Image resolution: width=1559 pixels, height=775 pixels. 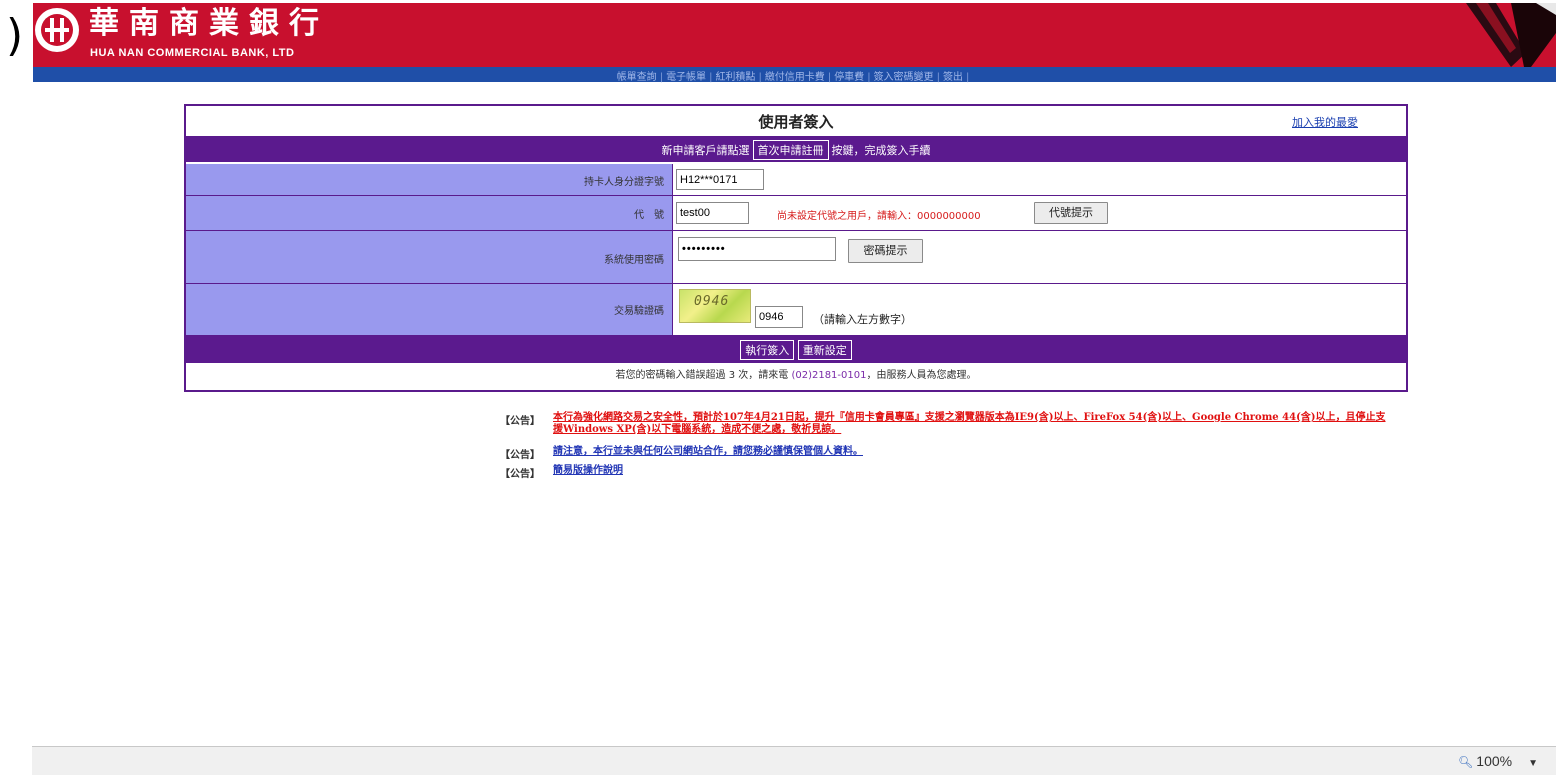 I want to click on submit-login-button: 執行簽入, so click(x=767, y=350).